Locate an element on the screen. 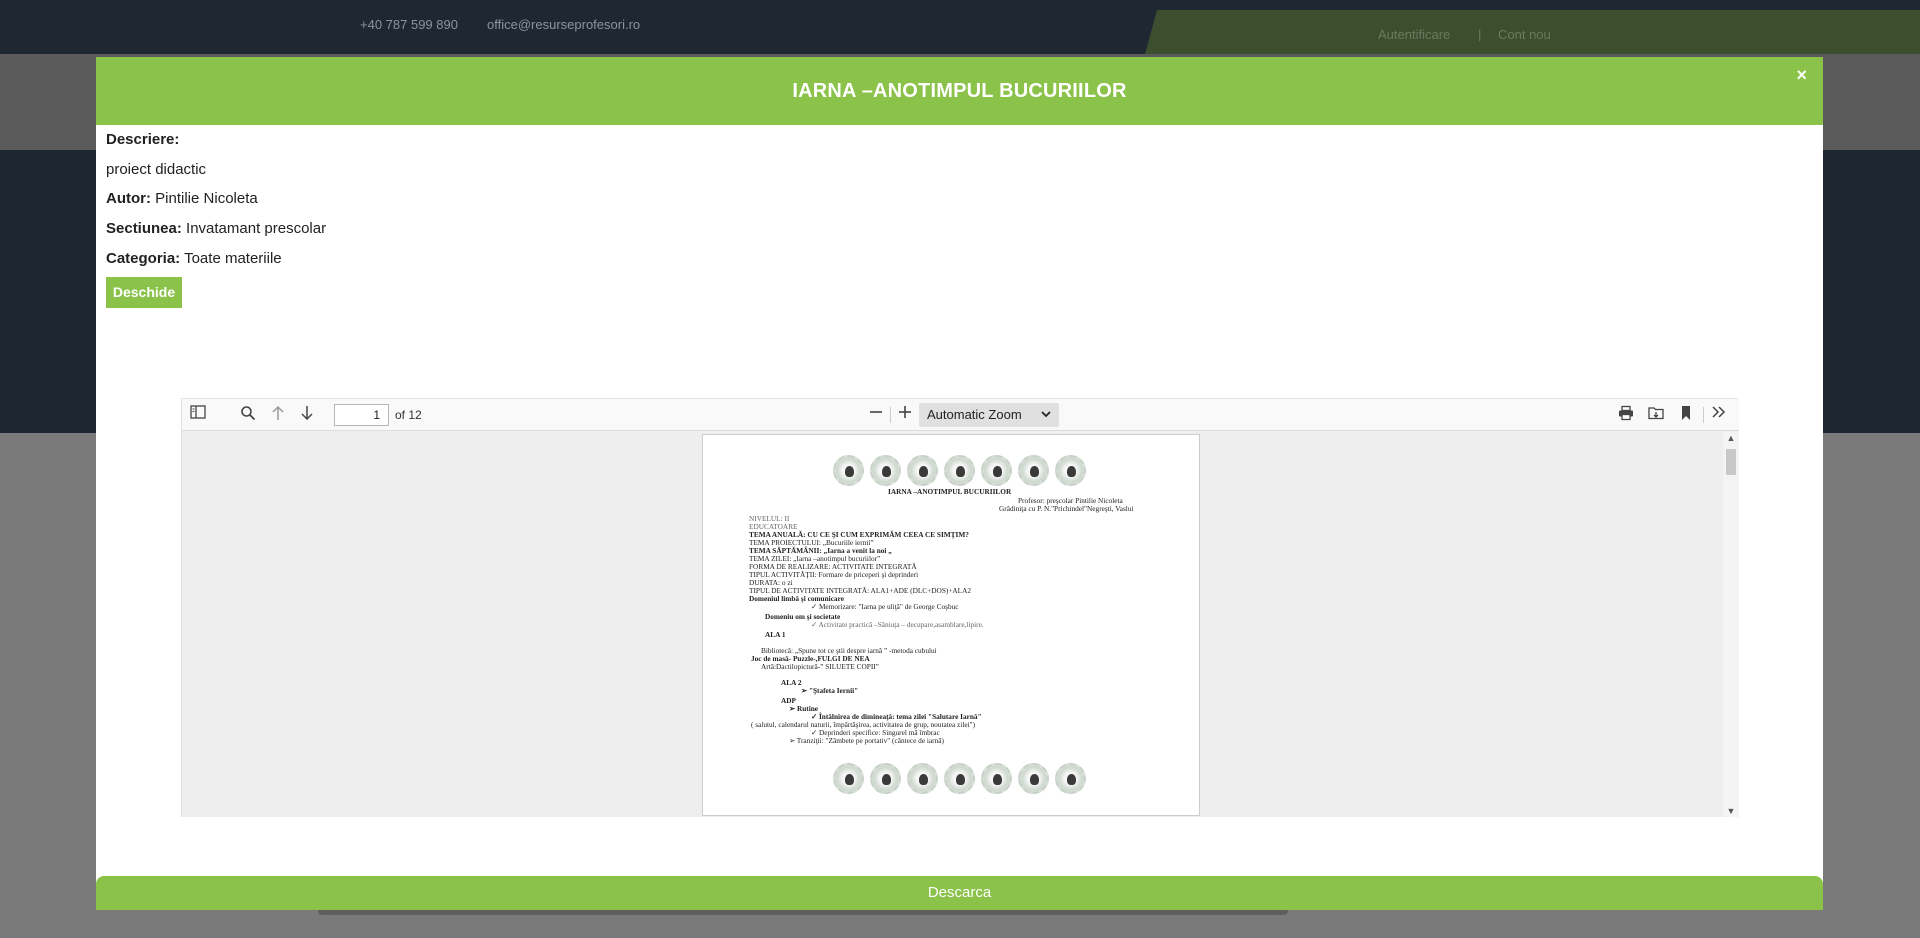 This screenshot has height=938, width=1920. zoom-in-icon is located at coordinates (905, 415).